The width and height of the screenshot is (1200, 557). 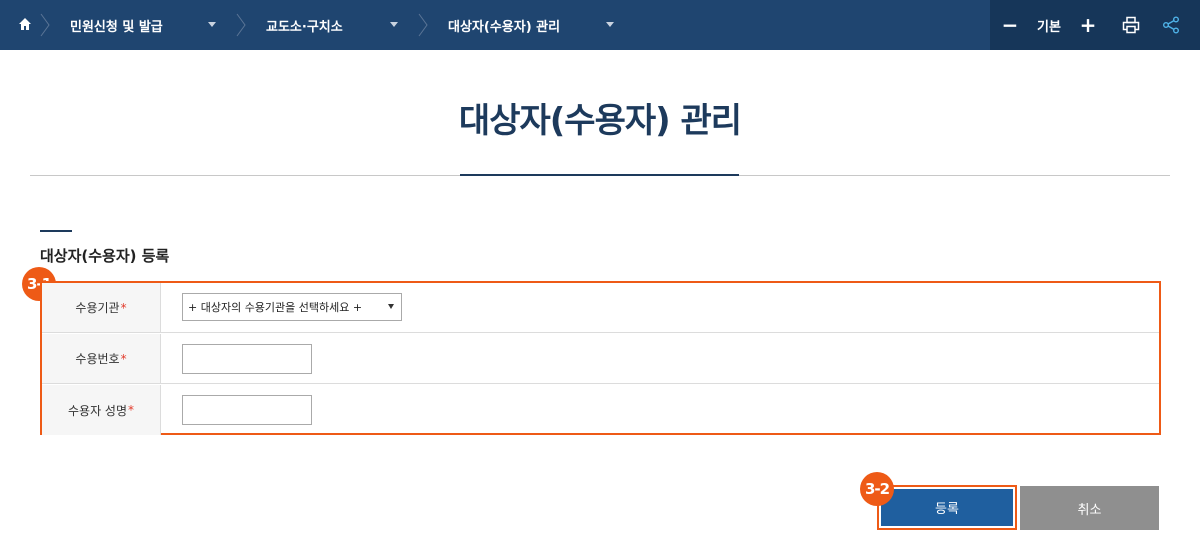 I want to click on zoom-reset-button: 기본, so click(x=1049, y=25).